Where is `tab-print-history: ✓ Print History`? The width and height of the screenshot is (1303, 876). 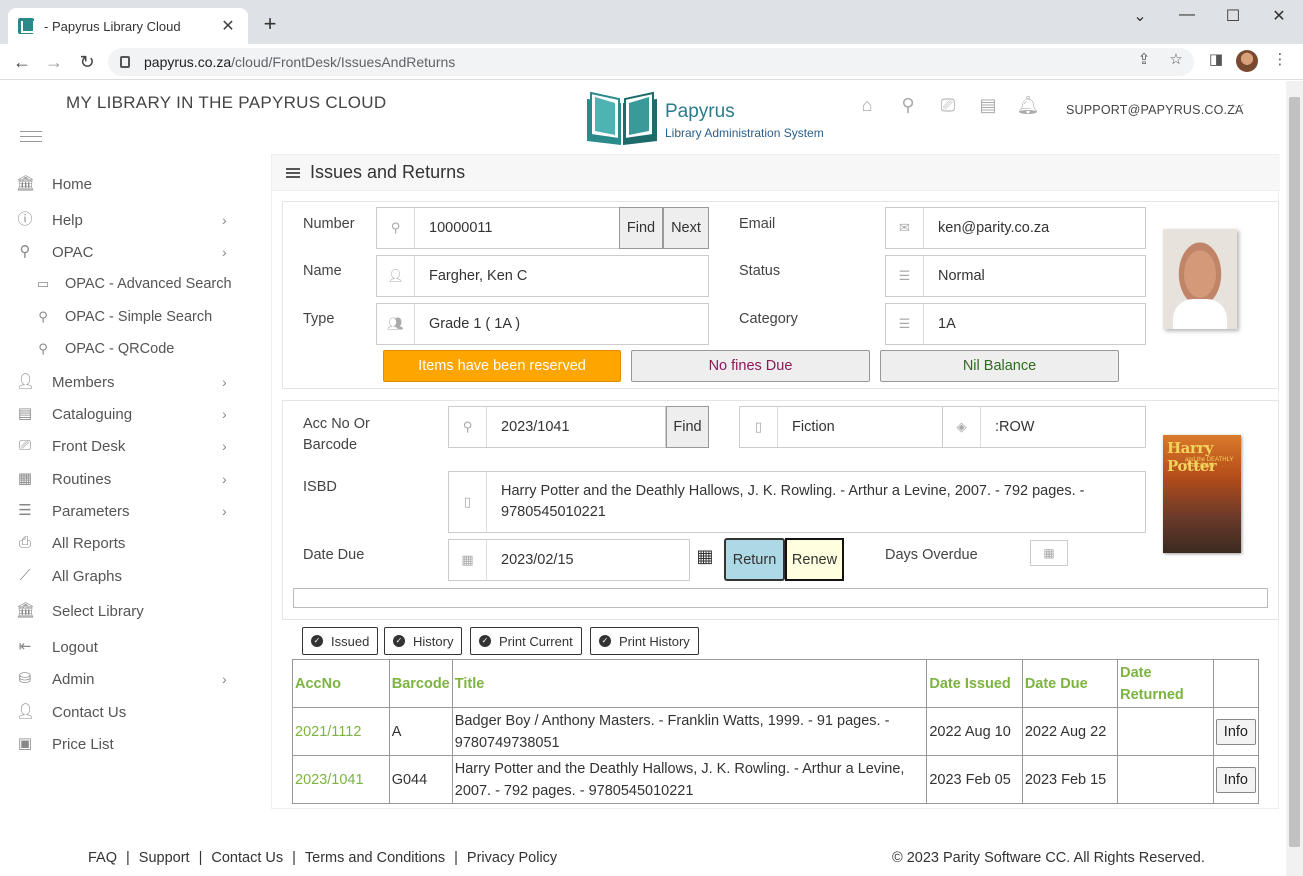 tab-print-history: ✓ Print History is located at coordinates (644, 641).